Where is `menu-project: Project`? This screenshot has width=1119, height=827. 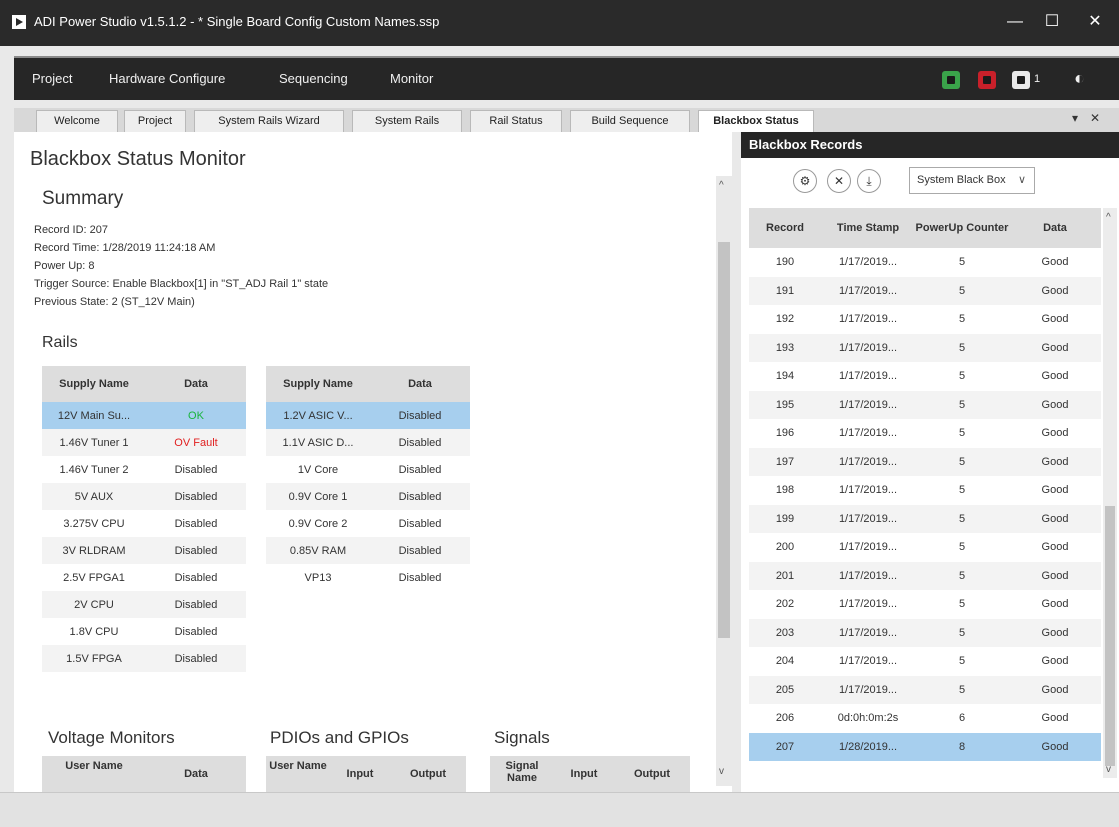 menu-project: Project is located at coordinates (52, 78).